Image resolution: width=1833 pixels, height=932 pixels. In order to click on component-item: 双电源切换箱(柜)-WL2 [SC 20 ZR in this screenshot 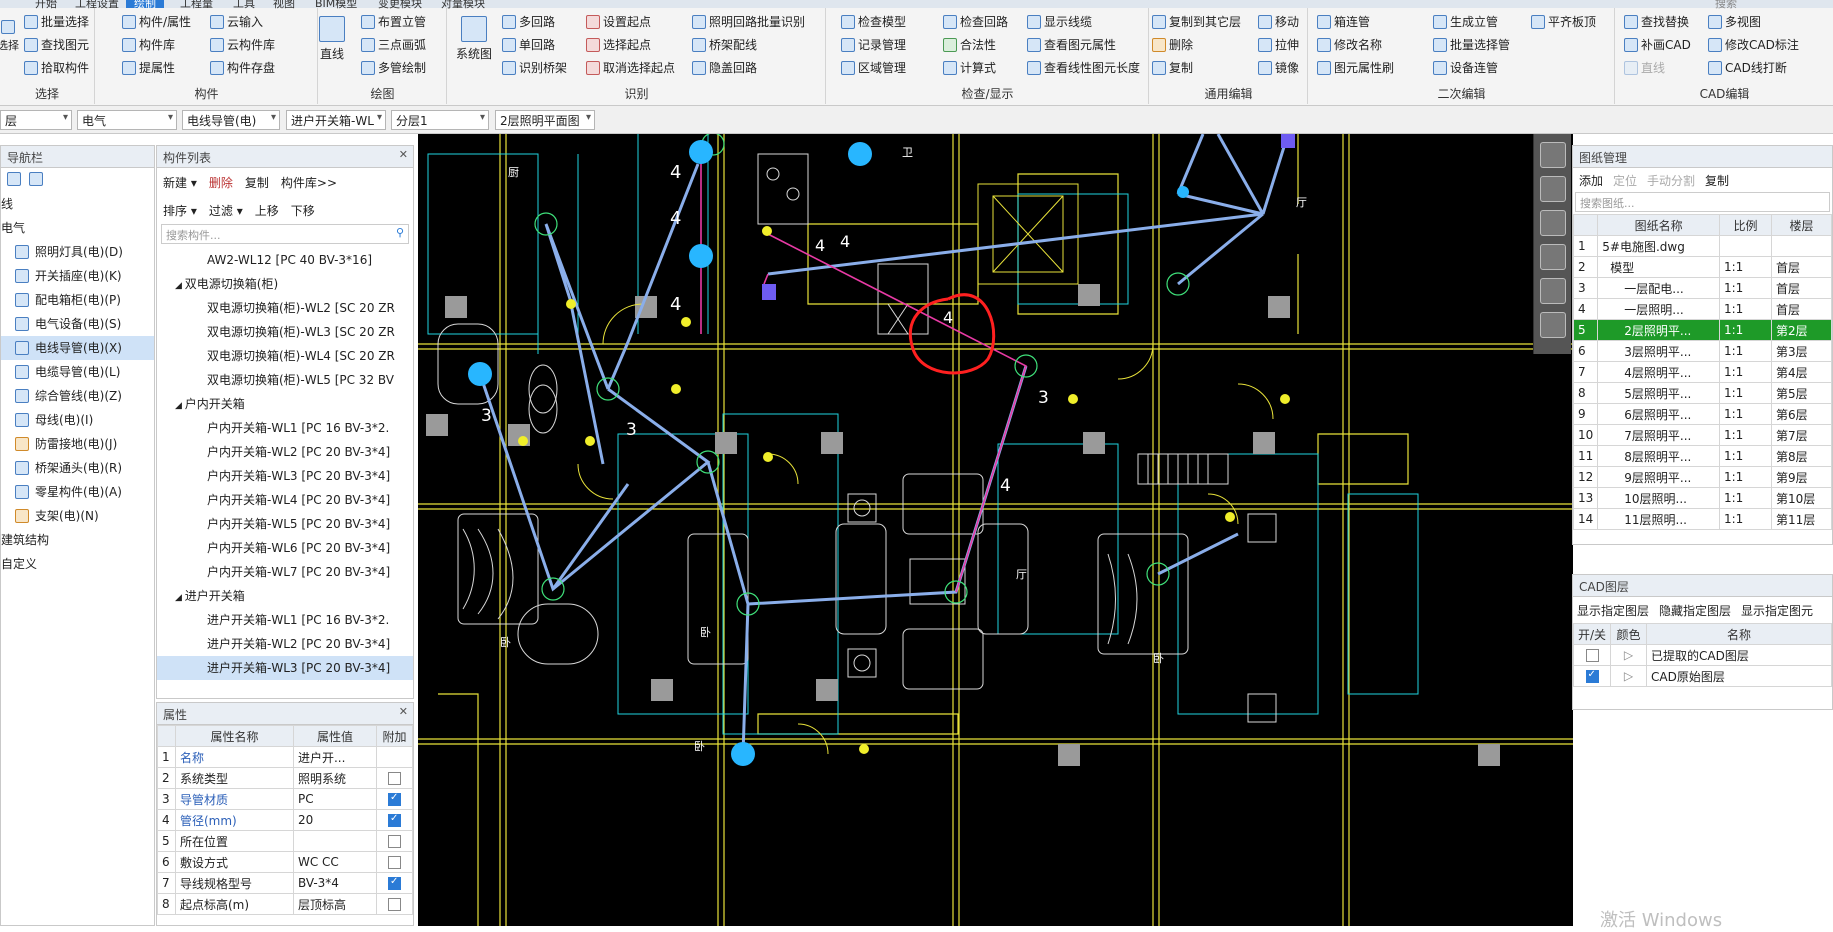, I will do `click(285, 308)`.